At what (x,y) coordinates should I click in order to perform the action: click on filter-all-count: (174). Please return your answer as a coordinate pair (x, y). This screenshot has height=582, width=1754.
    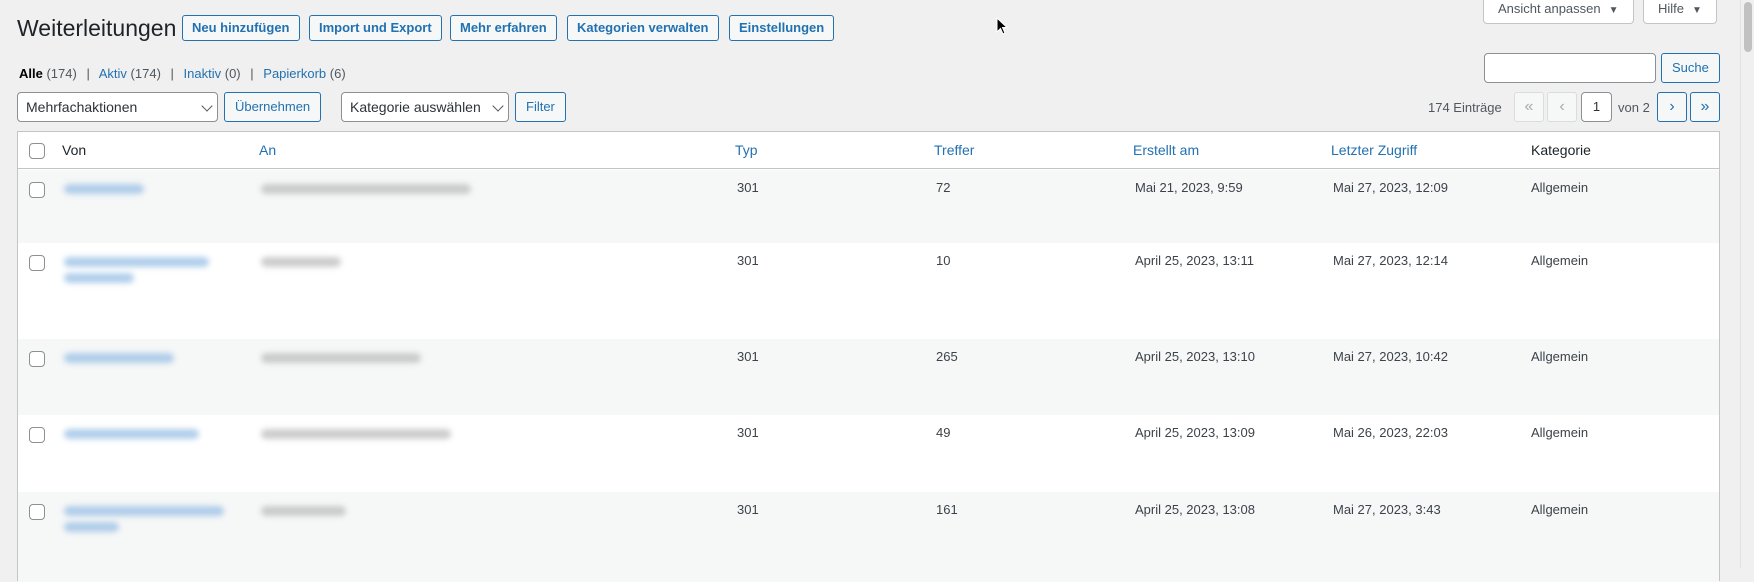
    Looking at the image, I should click on (61, 73).